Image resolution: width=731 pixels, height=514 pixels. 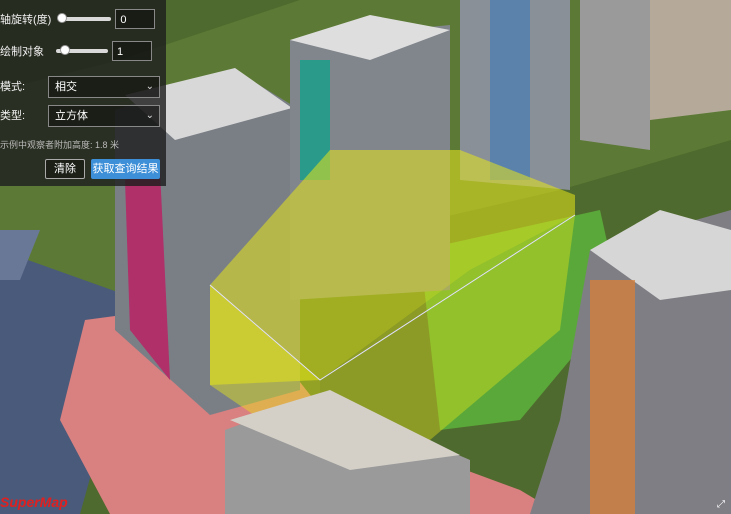 What do you see at coordinates (71, 116) in the screenshot?
I see `type-value: 立方体` at bounding box center [71, 116].